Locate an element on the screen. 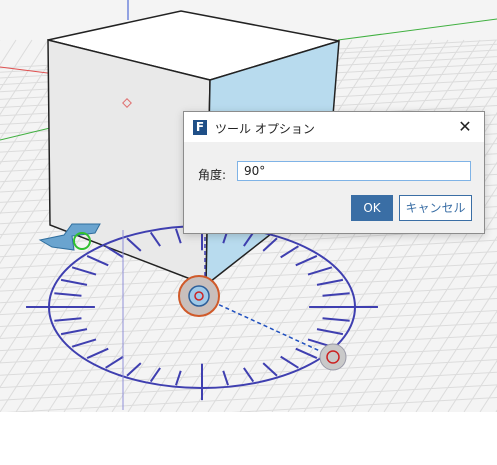 This screenshot has height=465, width=497. ok-button: OK is located at coordinates (372, 208).